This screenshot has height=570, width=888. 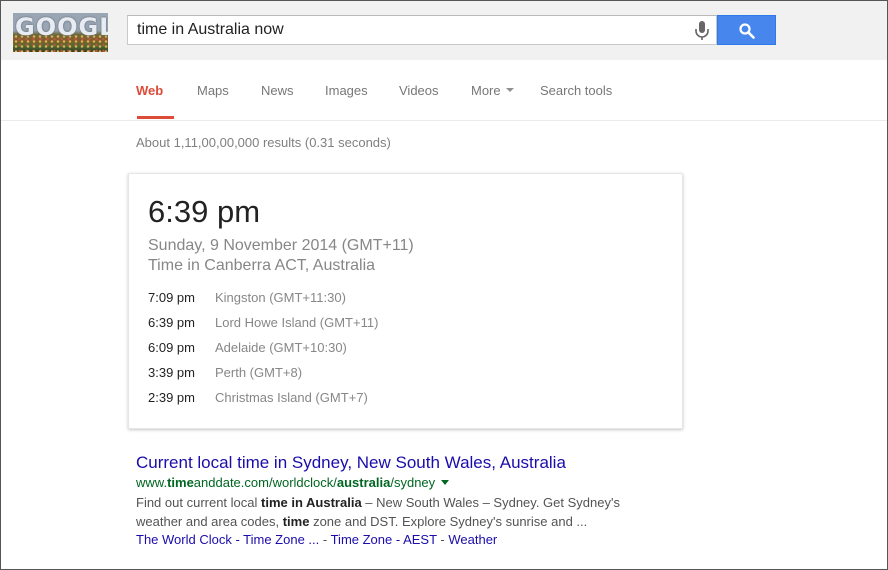 I want to click on zone-time: 2:39 pm, so click(x=171, y=397).